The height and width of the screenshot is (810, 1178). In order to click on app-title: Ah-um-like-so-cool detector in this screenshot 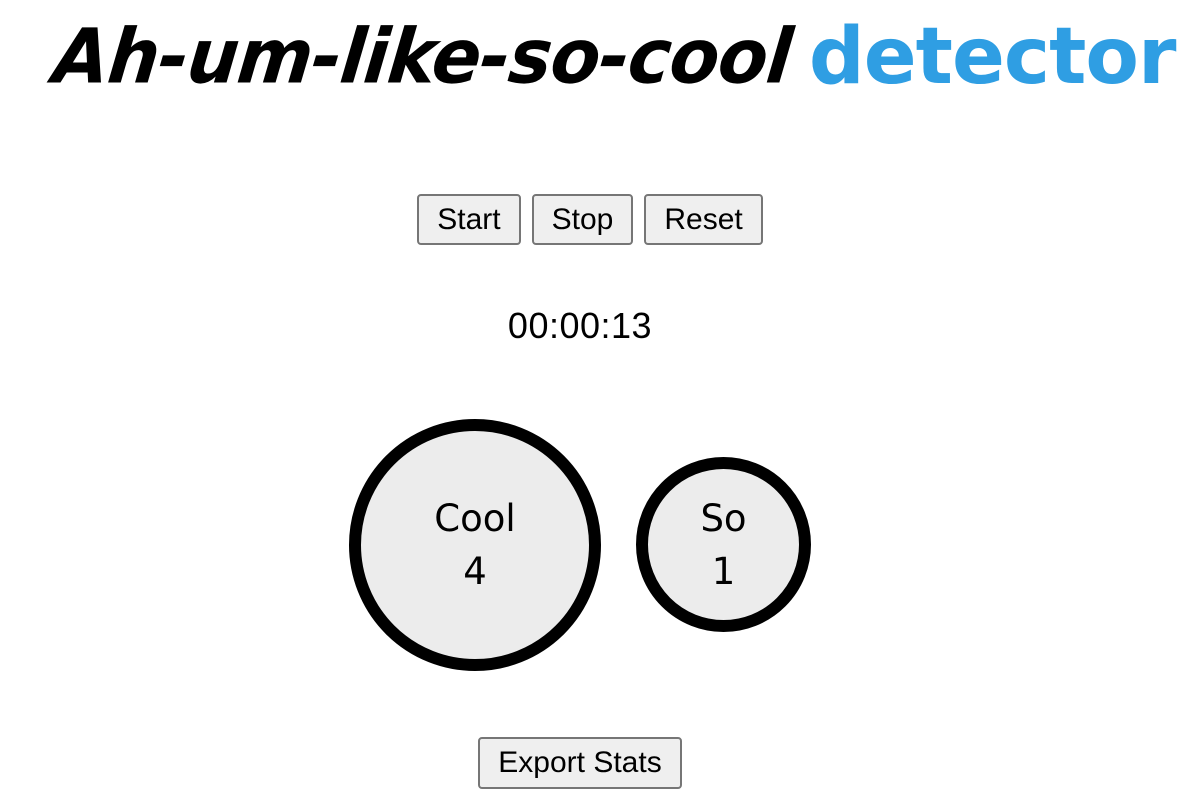, I will do `click(612, 57)`.